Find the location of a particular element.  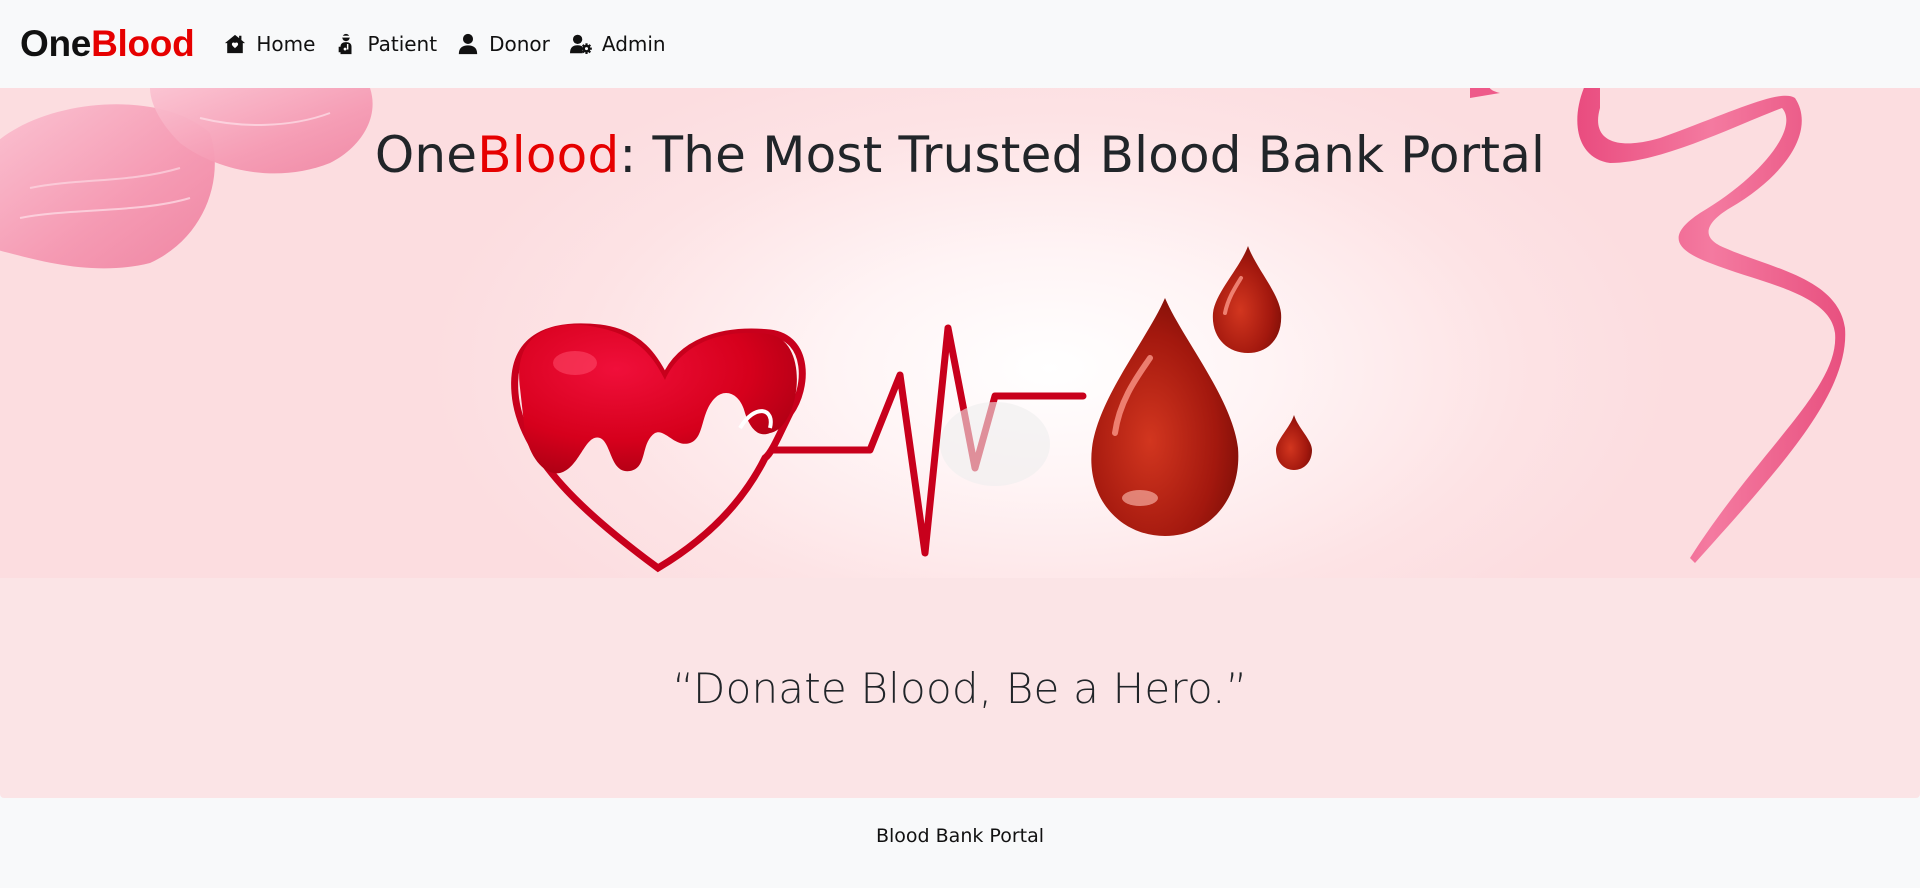

heart-graphic is located at coordinates (658, 448).